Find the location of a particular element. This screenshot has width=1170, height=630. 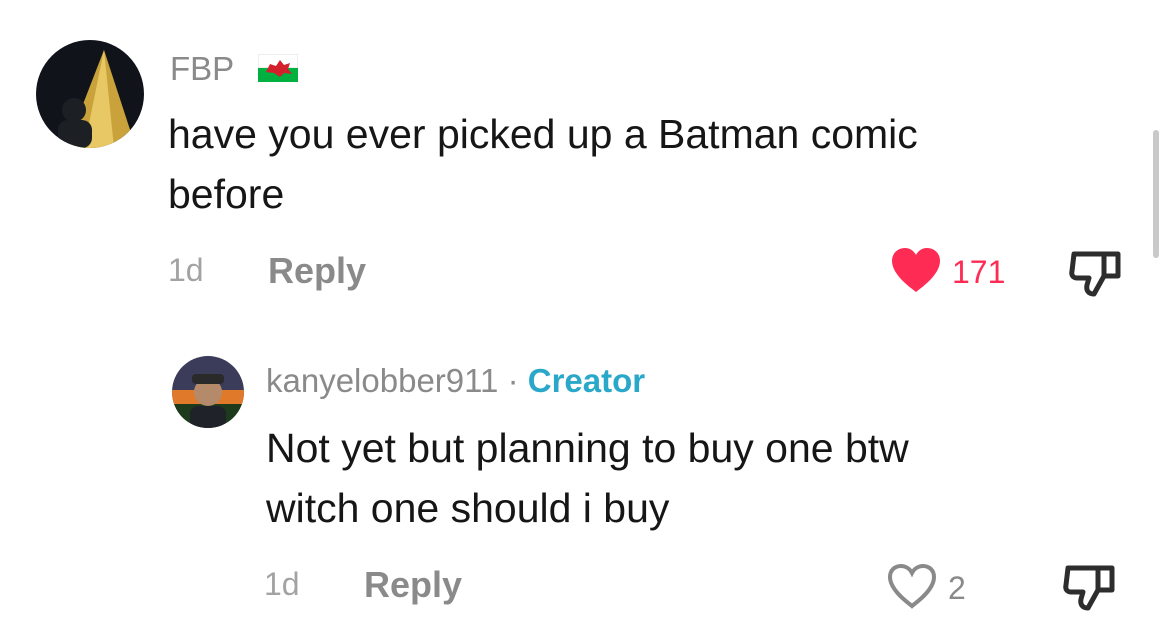

username-text: FBP is located at coordinates (202, 68).